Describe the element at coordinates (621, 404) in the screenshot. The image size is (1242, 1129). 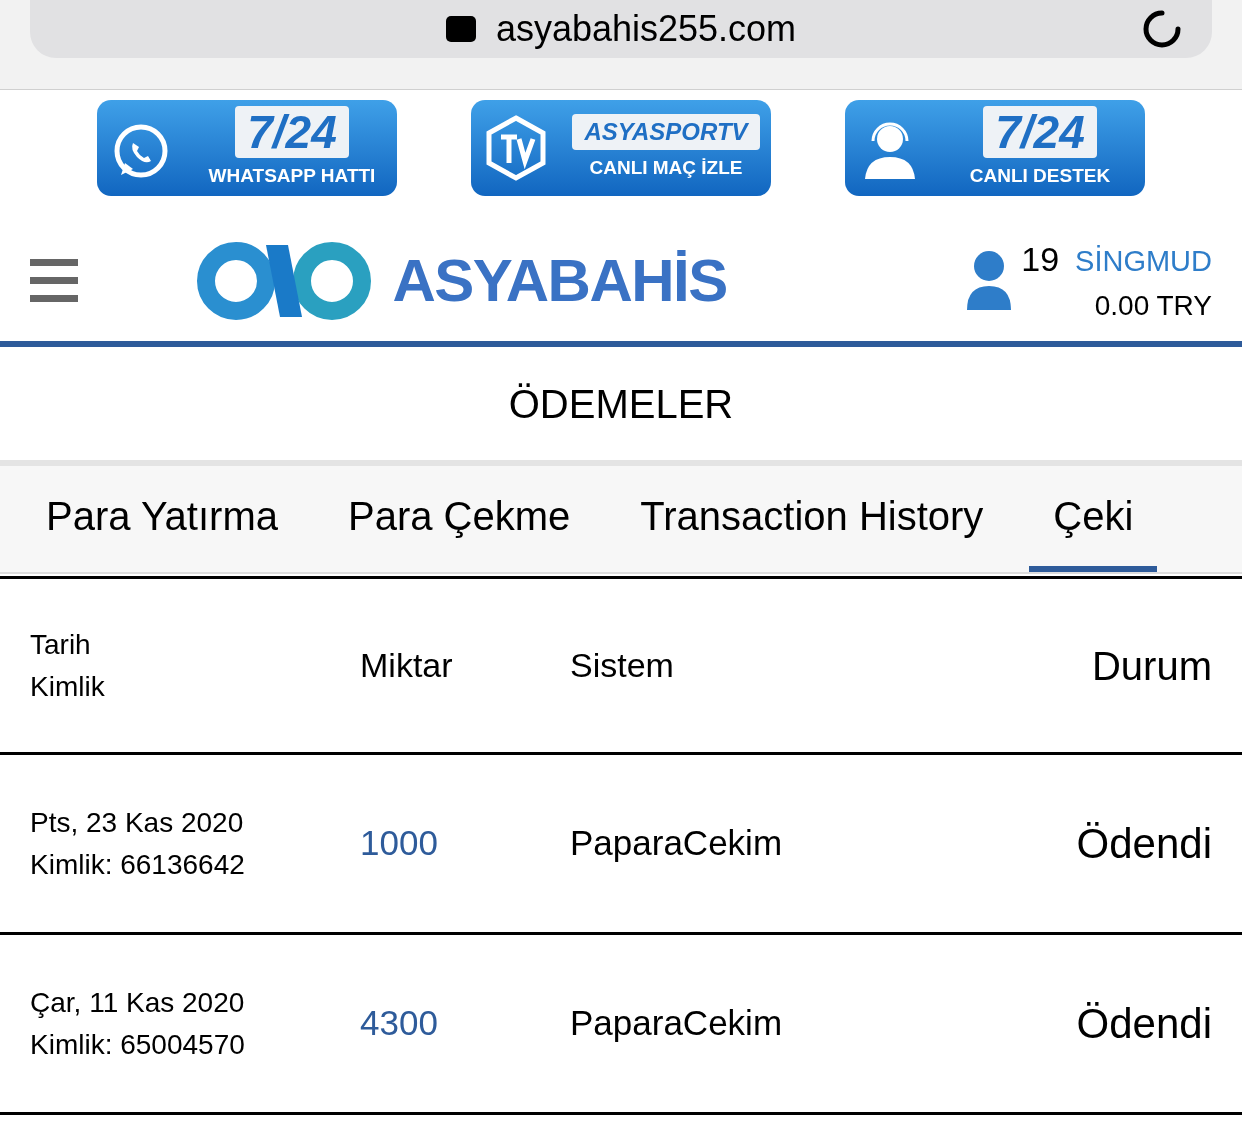
I see `page-title: ÖDEMELER` at that location.